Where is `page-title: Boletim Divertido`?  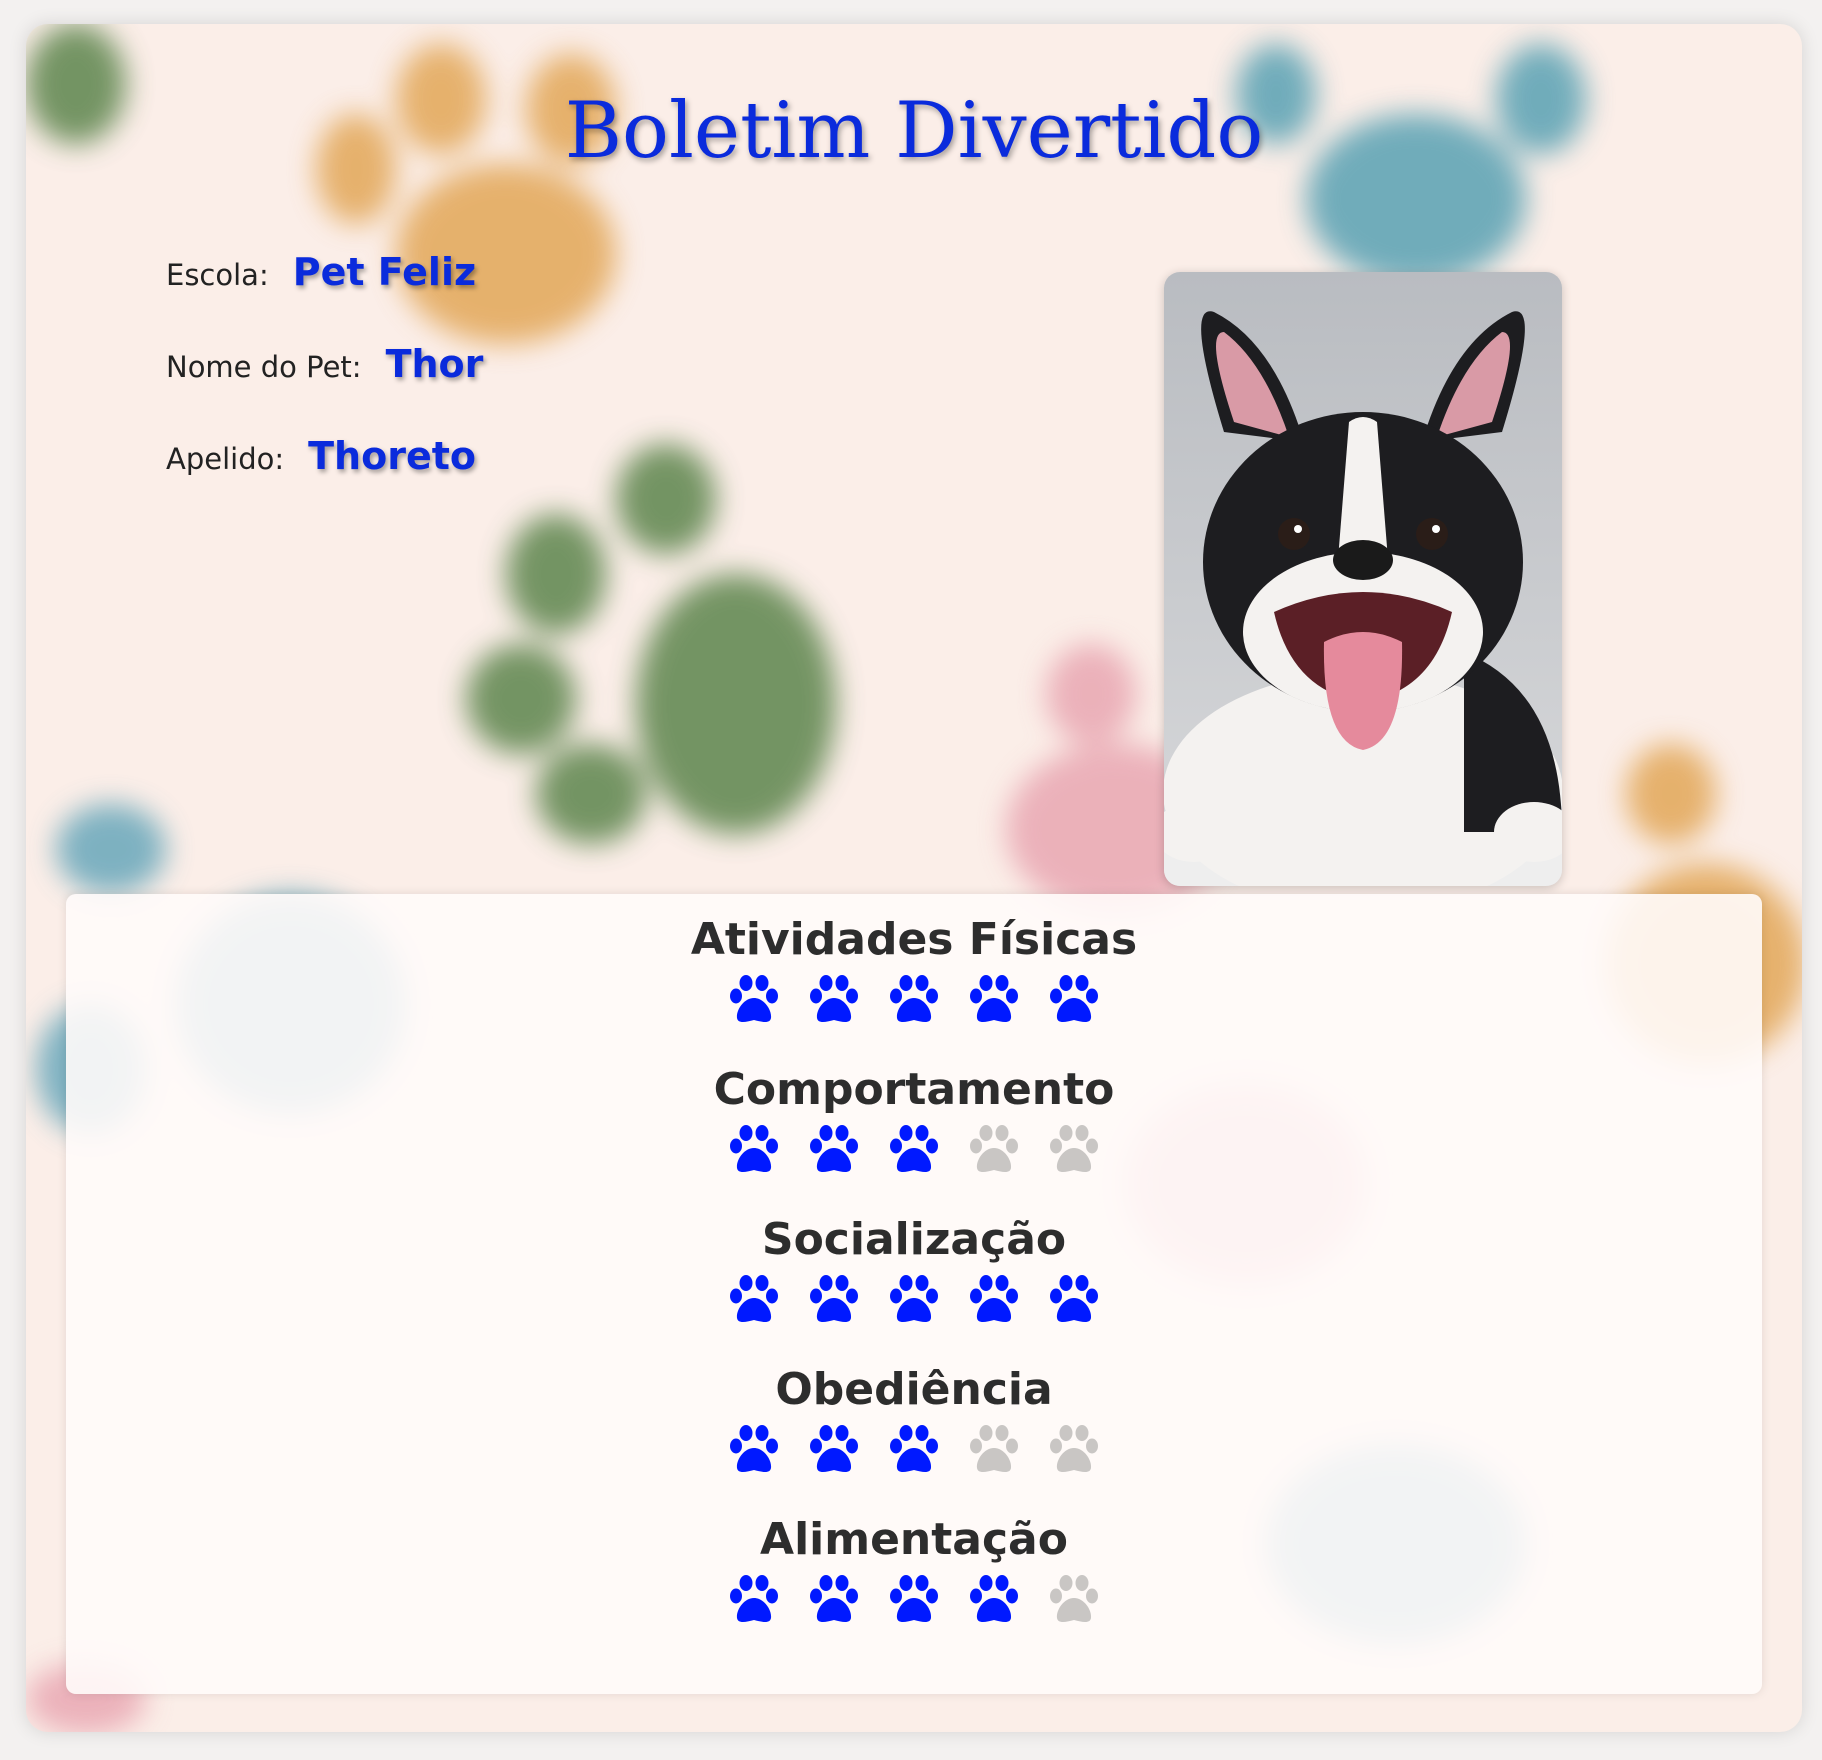 page-title: Boletim Divertido is located at coordinates (914, 131).